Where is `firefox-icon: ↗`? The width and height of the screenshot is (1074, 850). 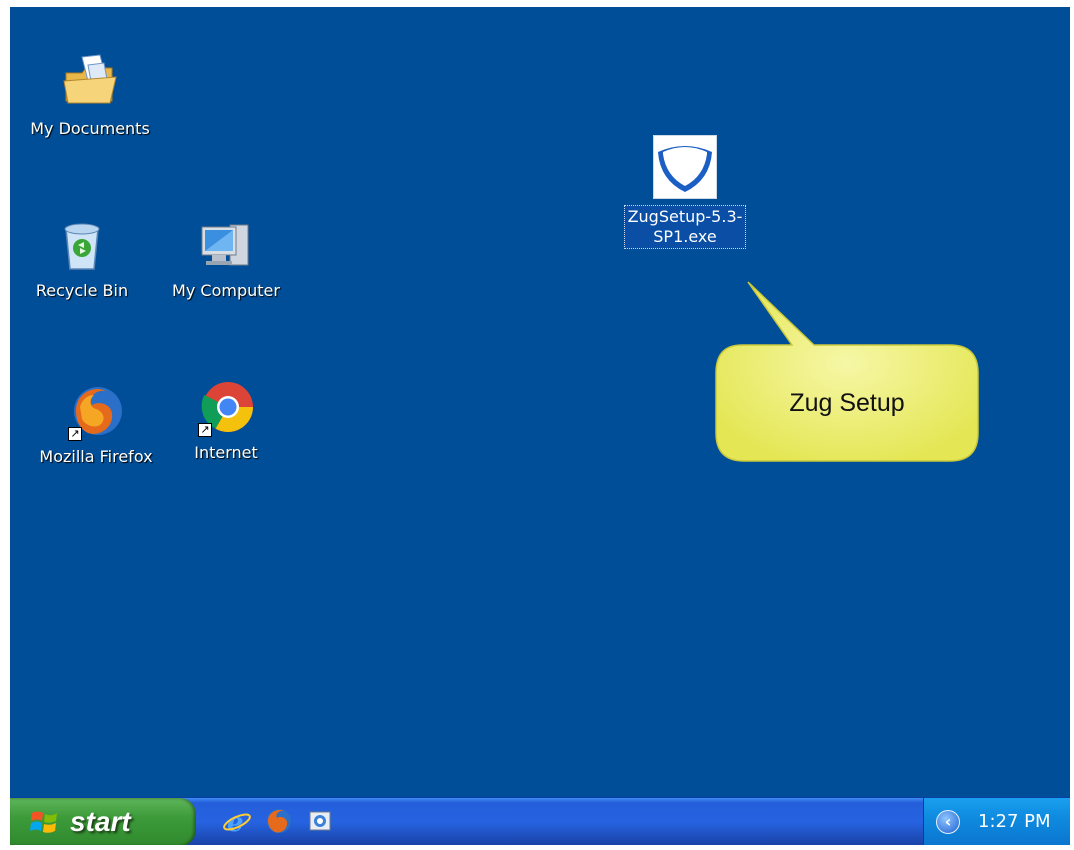
firefox-icon: ↗ is located at coordinates (96, 411).